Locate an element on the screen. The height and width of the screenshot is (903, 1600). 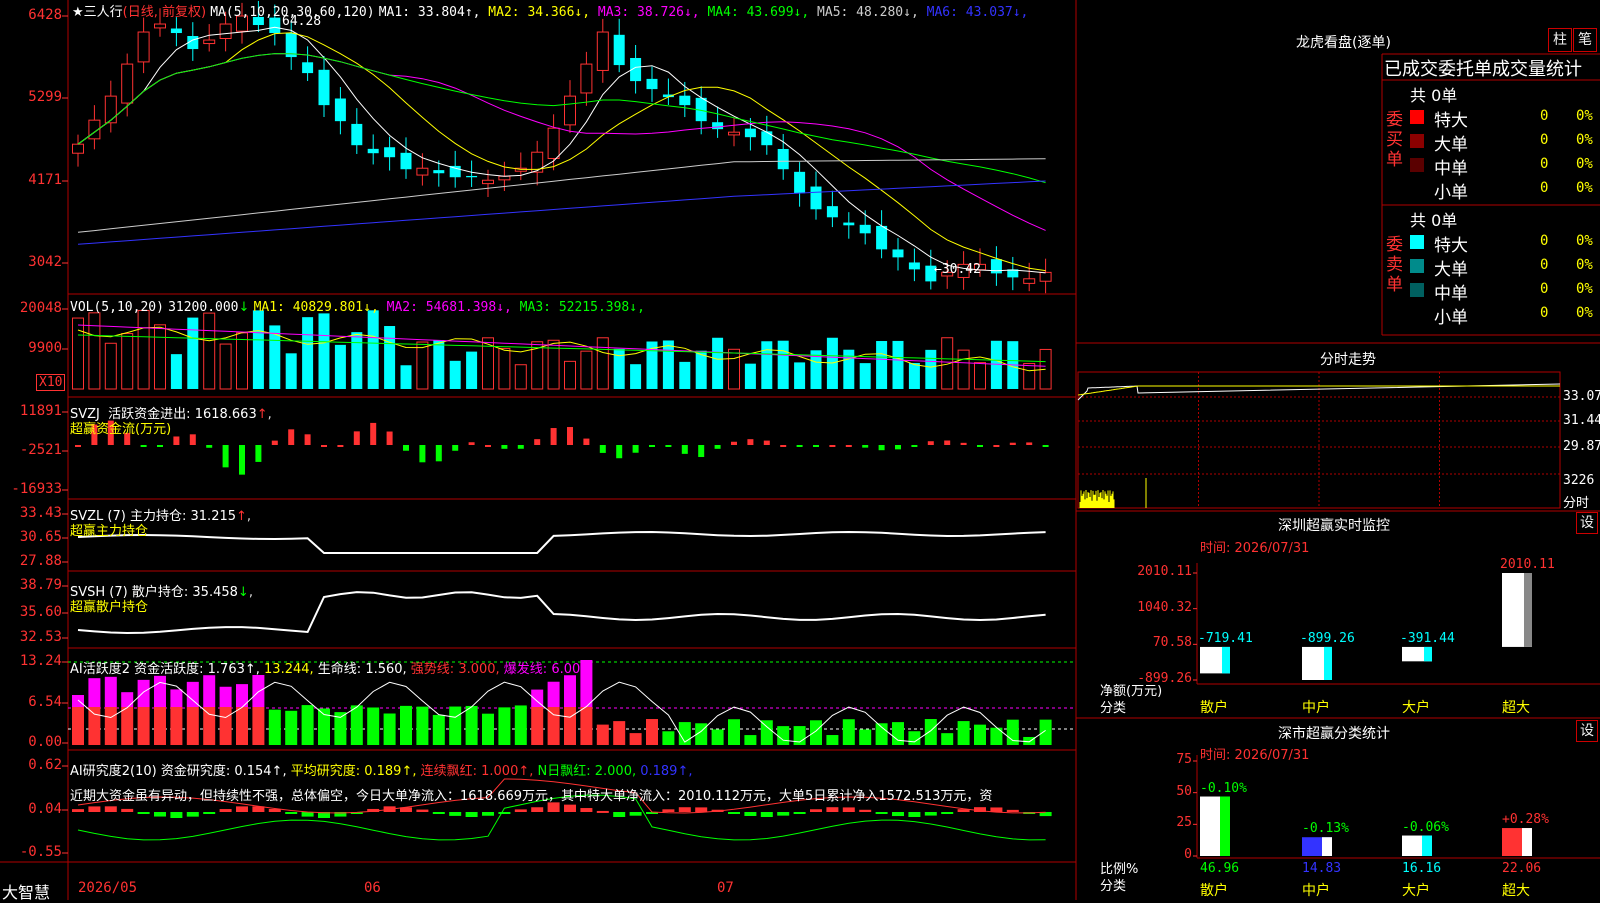
y-tick-label: 4171 is located at coordinates (45, 180).